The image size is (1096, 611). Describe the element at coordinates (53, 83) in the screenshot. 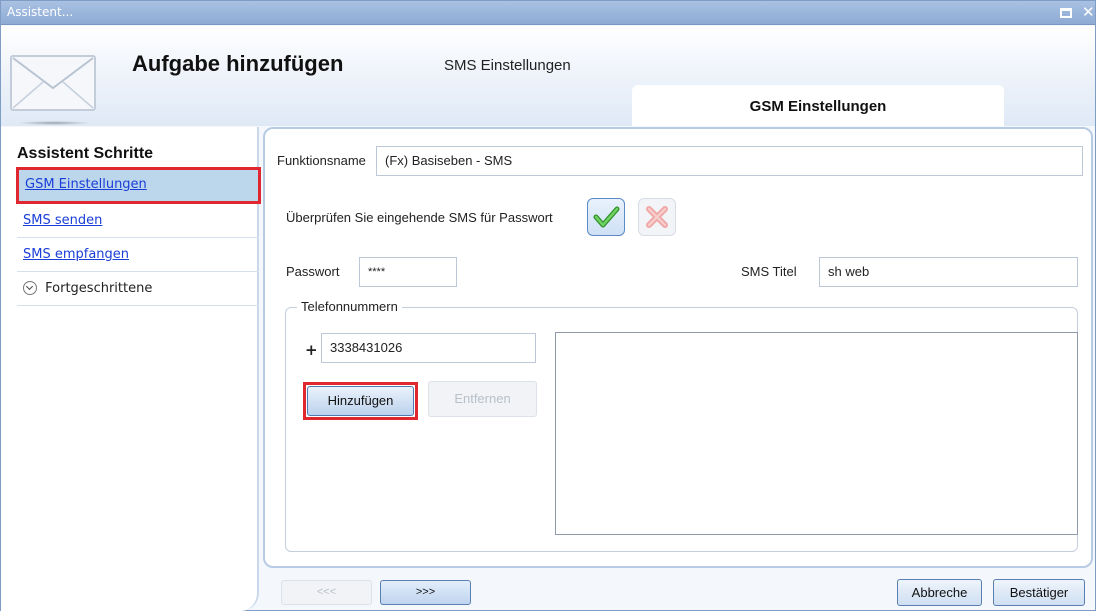

I see `envelope-icon` at that location.